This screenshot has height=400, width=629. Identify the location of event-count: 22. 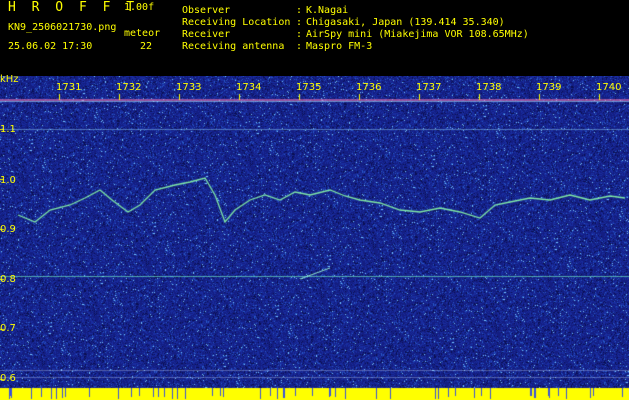
(146, 46).